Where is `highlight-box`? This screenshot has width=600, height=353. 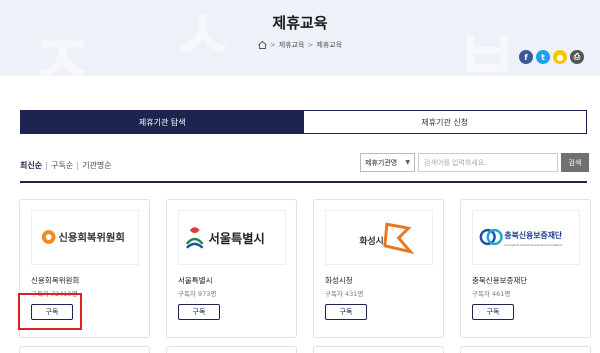
highlight-box is located at coordinates (50, 311).